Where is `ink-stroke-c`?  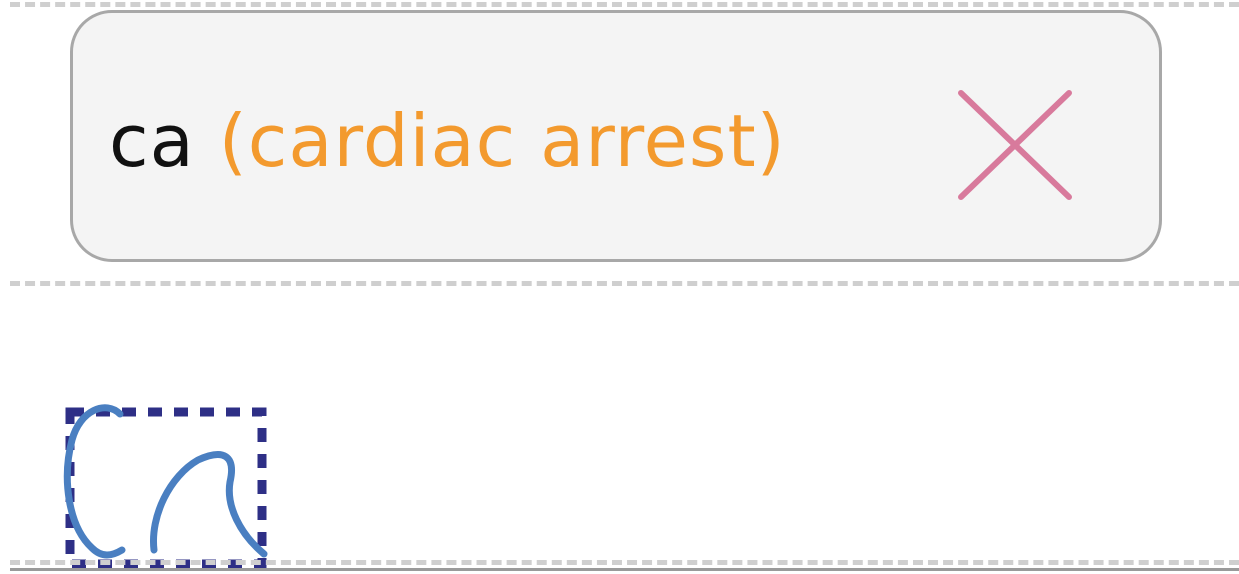 ink-stroke-c is located at coordinates (94, 481).